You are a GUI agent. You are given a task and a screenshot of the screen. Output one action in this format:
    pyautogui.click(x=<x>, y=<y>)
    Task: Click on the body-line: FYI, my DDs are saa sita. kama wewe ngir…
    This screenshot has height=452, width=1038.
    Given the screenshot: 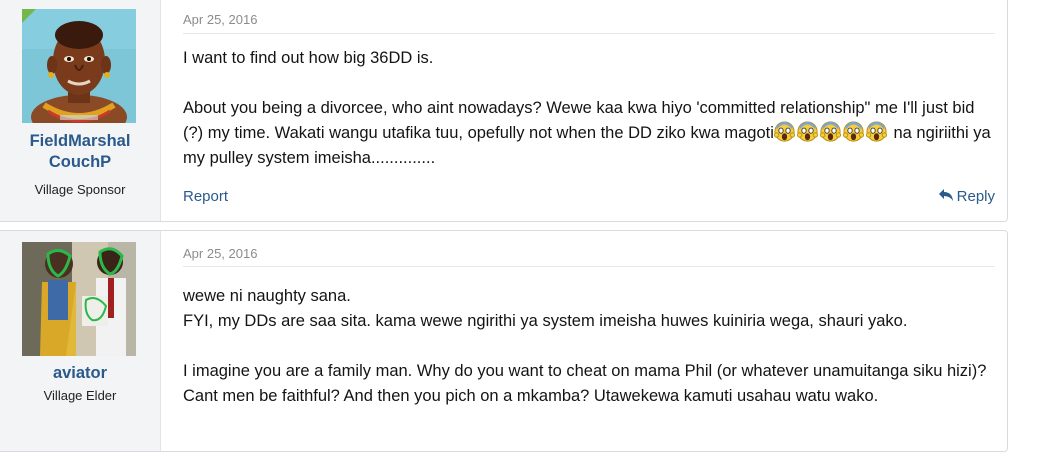 What is the action you would take?
    pyautogui.click(x=545, y=321)
    